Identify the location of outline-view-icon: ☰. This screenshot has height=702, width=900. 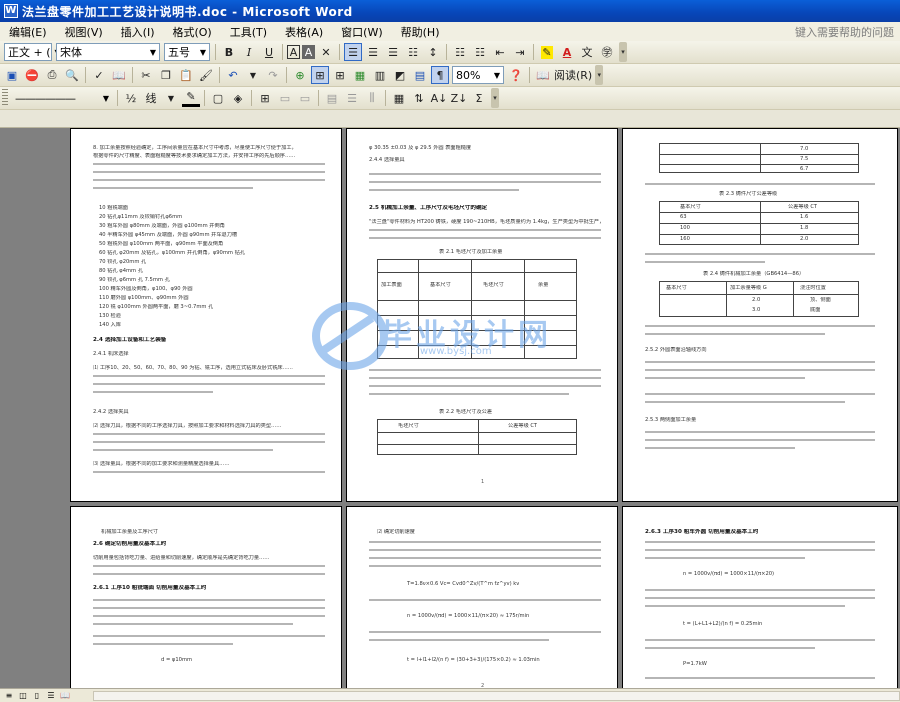
(51, 696).